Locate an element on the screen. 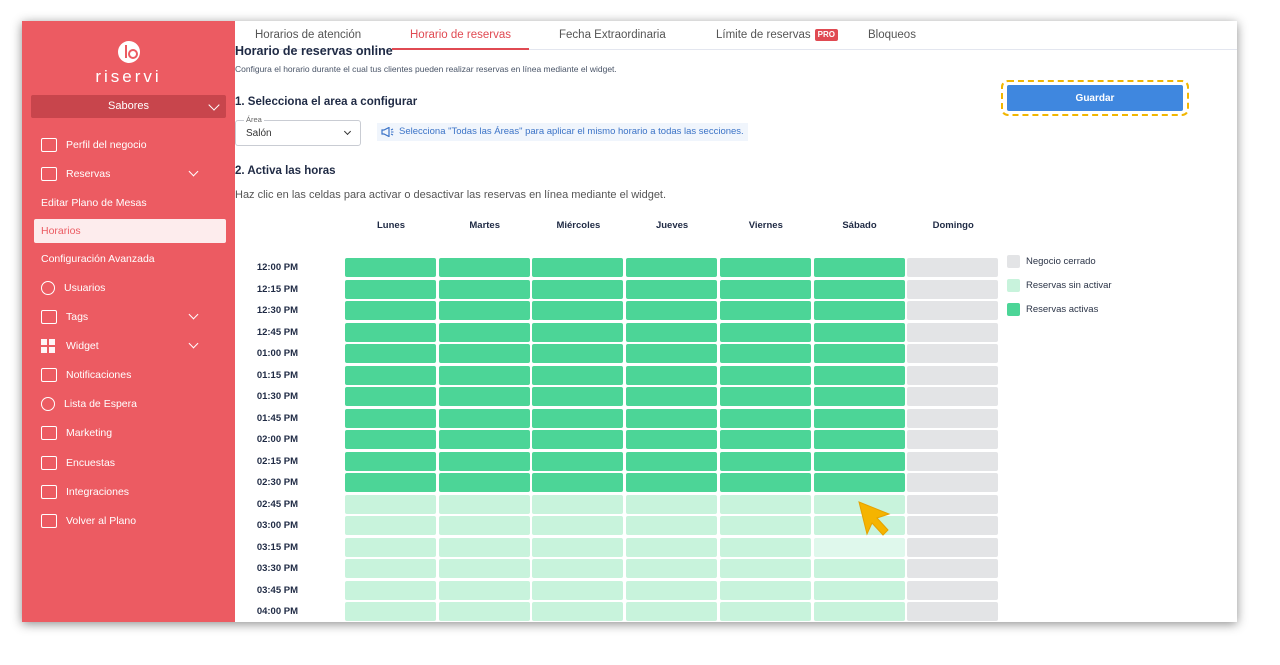  sidebar-item-tags: Tags is located at coordinates (128, 317).